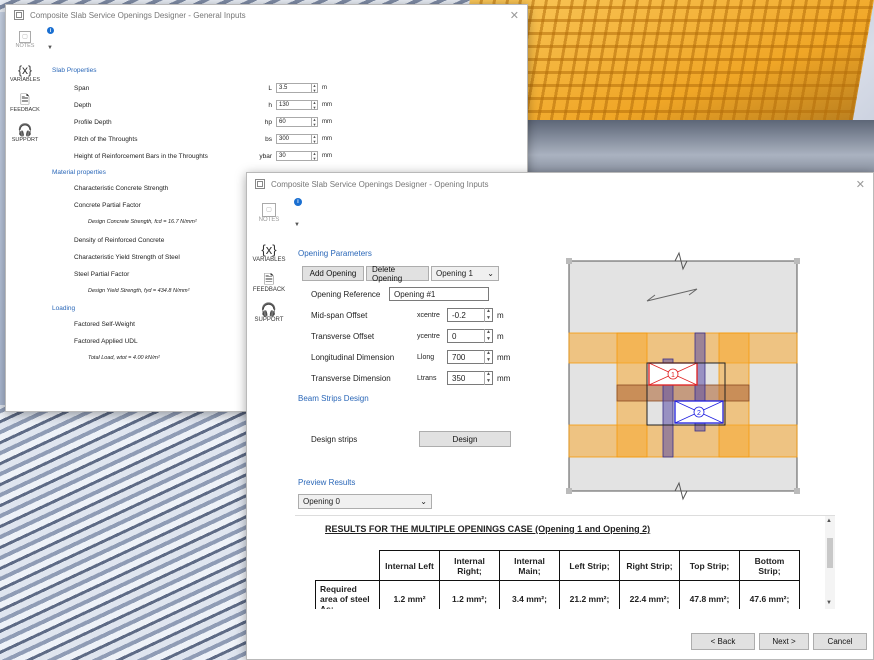 The width and height of the screenshot is (874, 660). I want to click on material-row: Density of Reinforced Concrete, so click(119, 240).